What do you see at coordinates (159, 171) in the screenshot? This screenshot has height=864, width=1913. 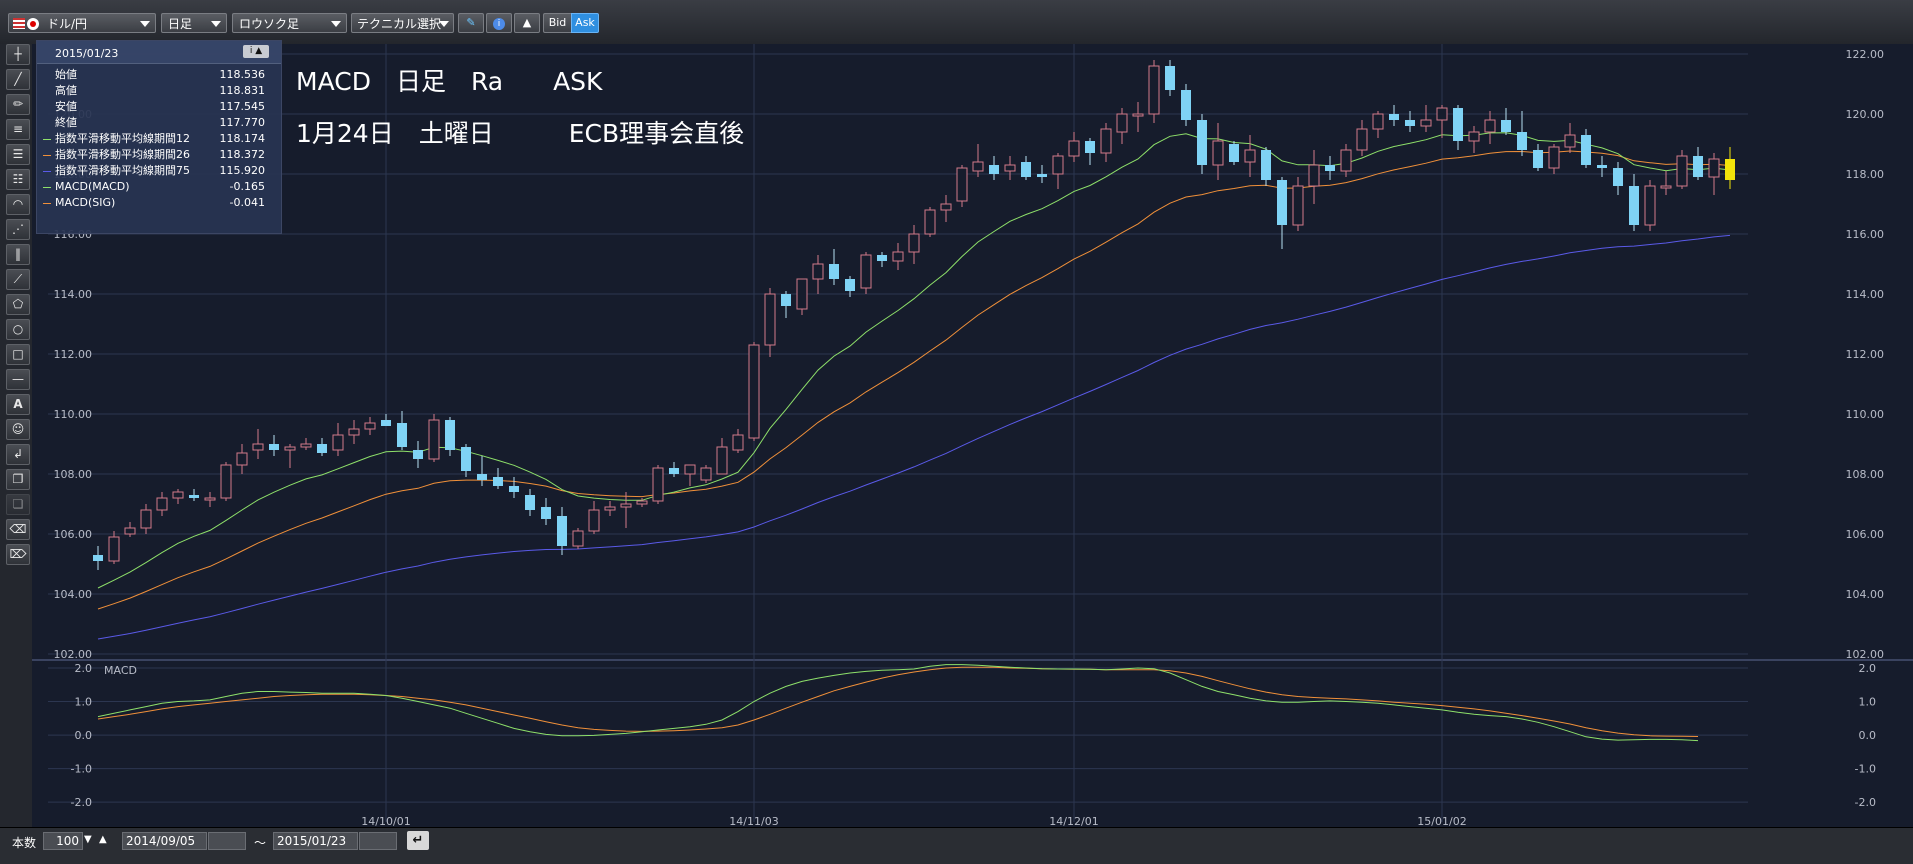 I see `info-row: 指数平滑移動平均線期間75 115.920` at bounding box center [159, 171].